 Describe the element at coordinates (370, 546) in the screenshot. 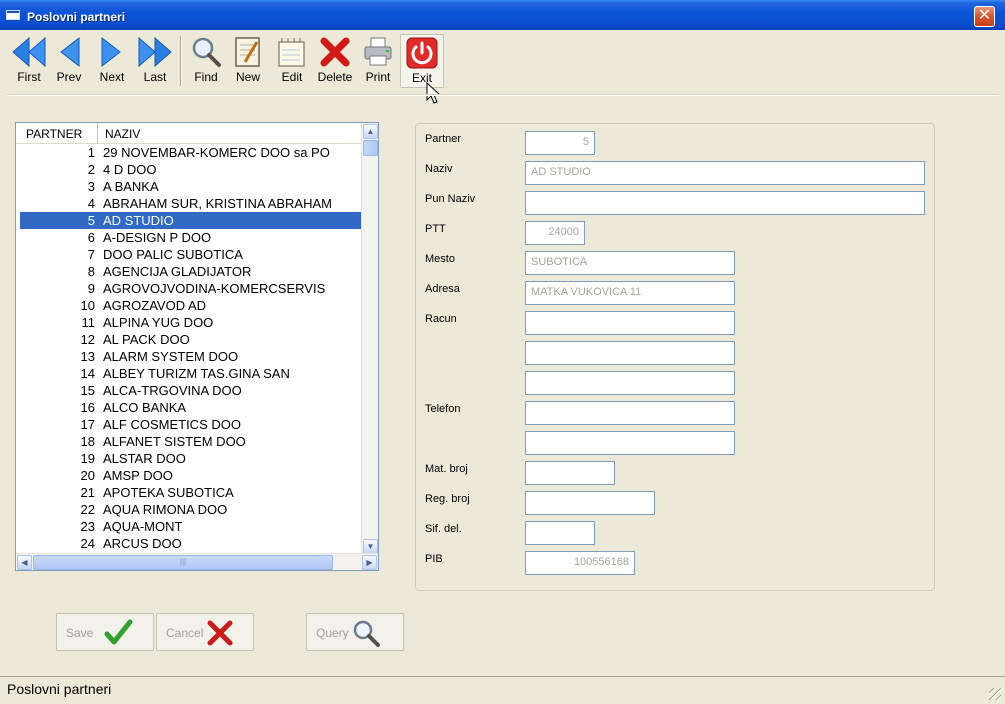

I see `scroll-down-button: ▼` at that location.